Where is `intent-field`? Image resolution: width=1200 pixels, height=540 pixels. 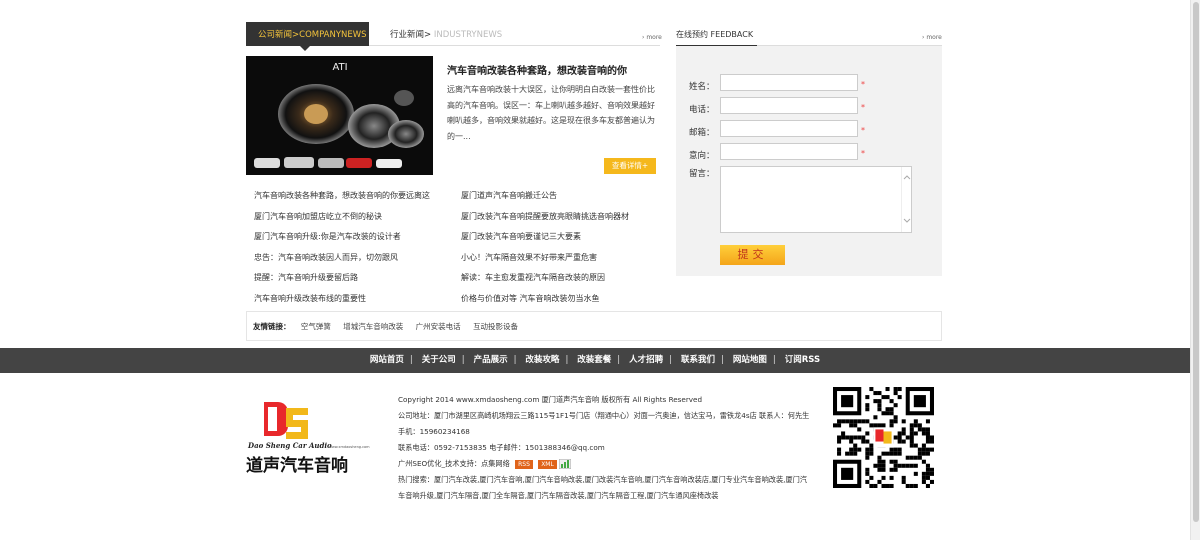
intent-field is located at coordinates (789, 151).